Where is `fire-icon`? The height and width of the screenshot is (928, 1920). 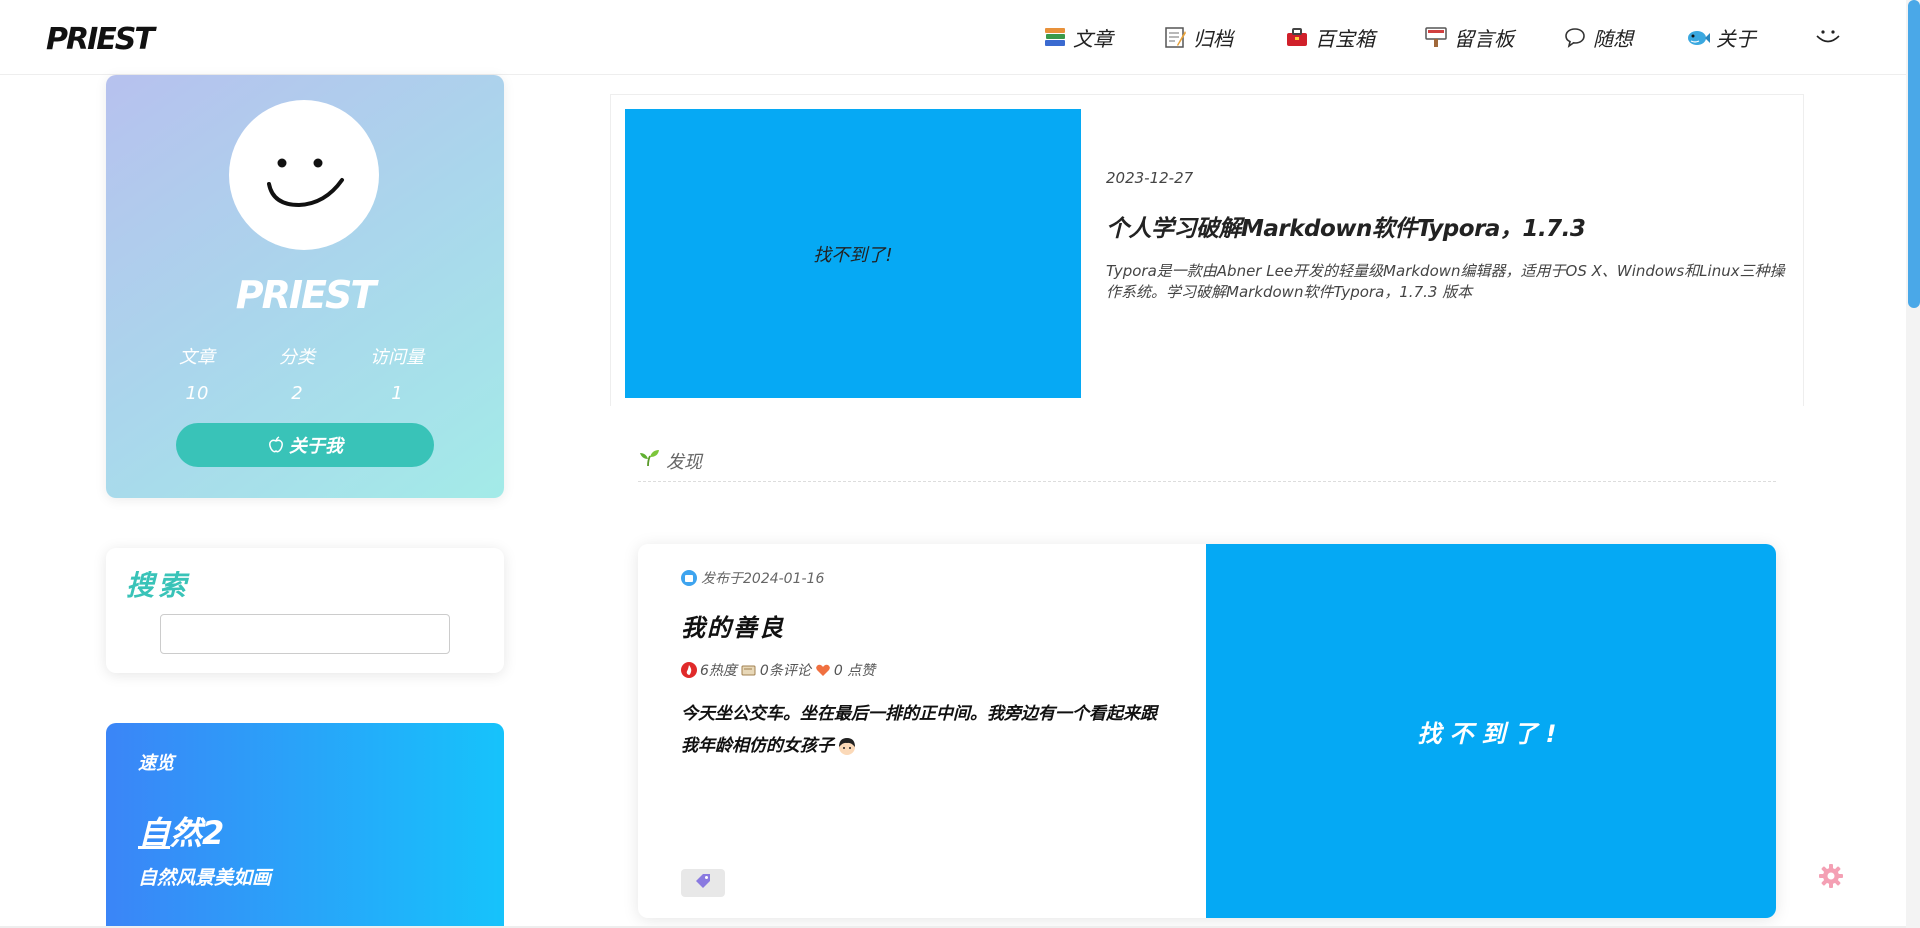 fire-icon is located at coordinates (689, 670).